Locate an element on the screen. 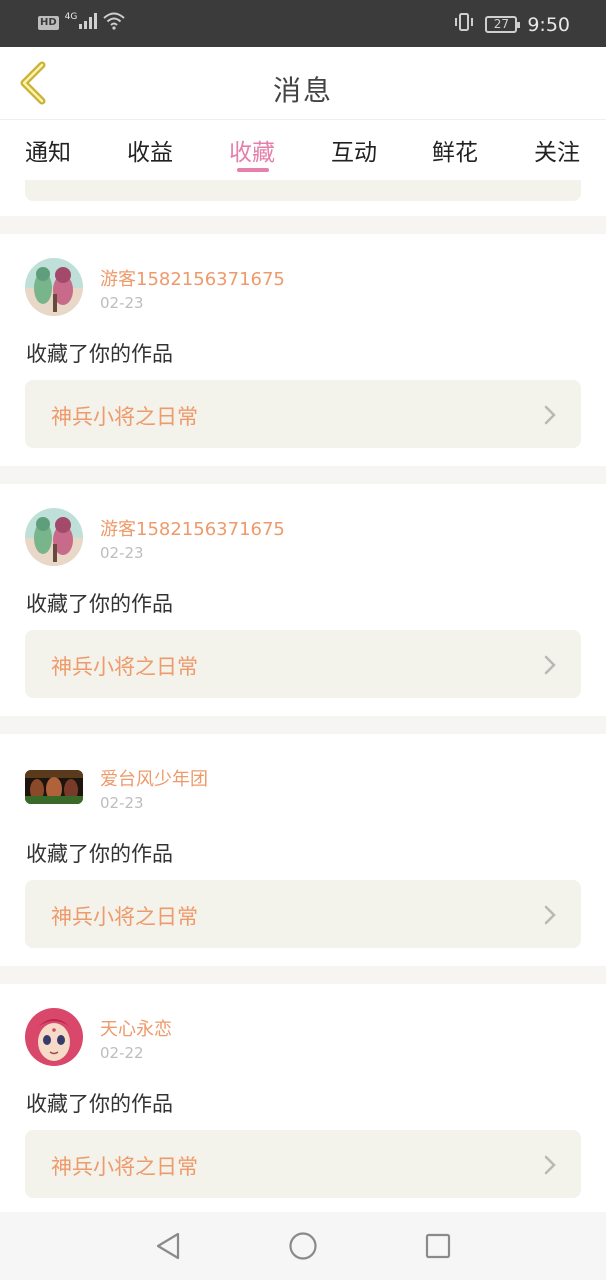 This screenshot has height=1280, width=606. header: 消息 is located at coordinates (303, 83).